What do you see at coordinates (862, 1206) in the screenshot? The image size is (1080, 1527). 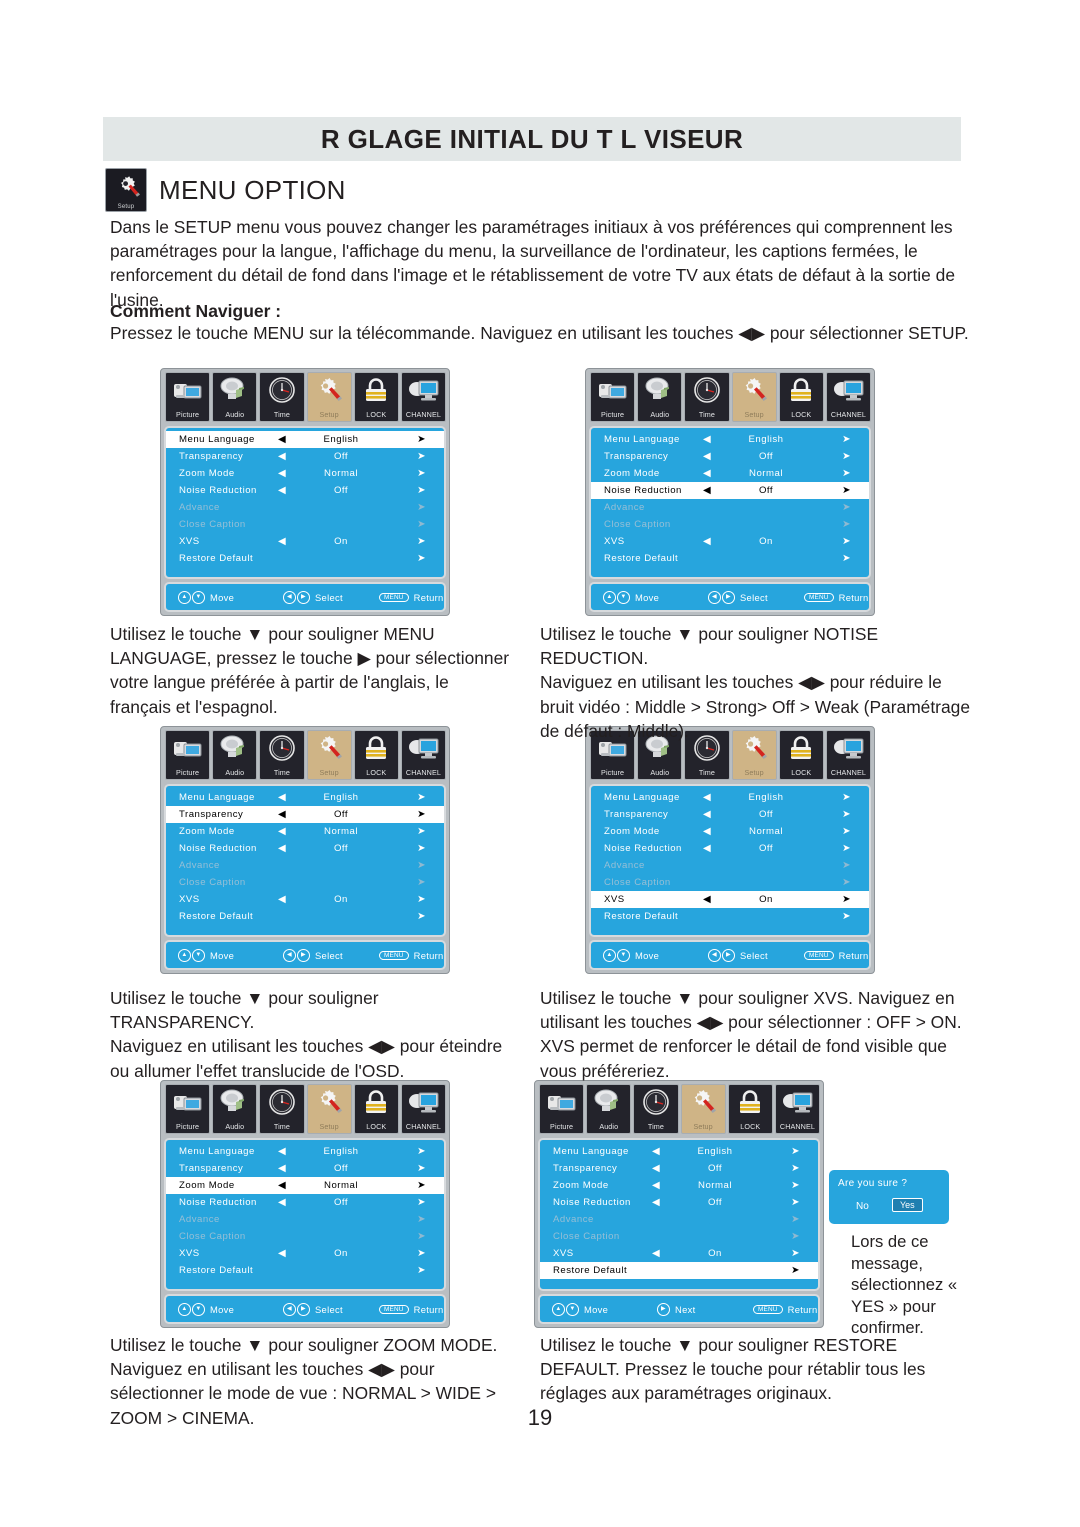 I see `confirm-no-button: No` at bounding box center [862, 1206].